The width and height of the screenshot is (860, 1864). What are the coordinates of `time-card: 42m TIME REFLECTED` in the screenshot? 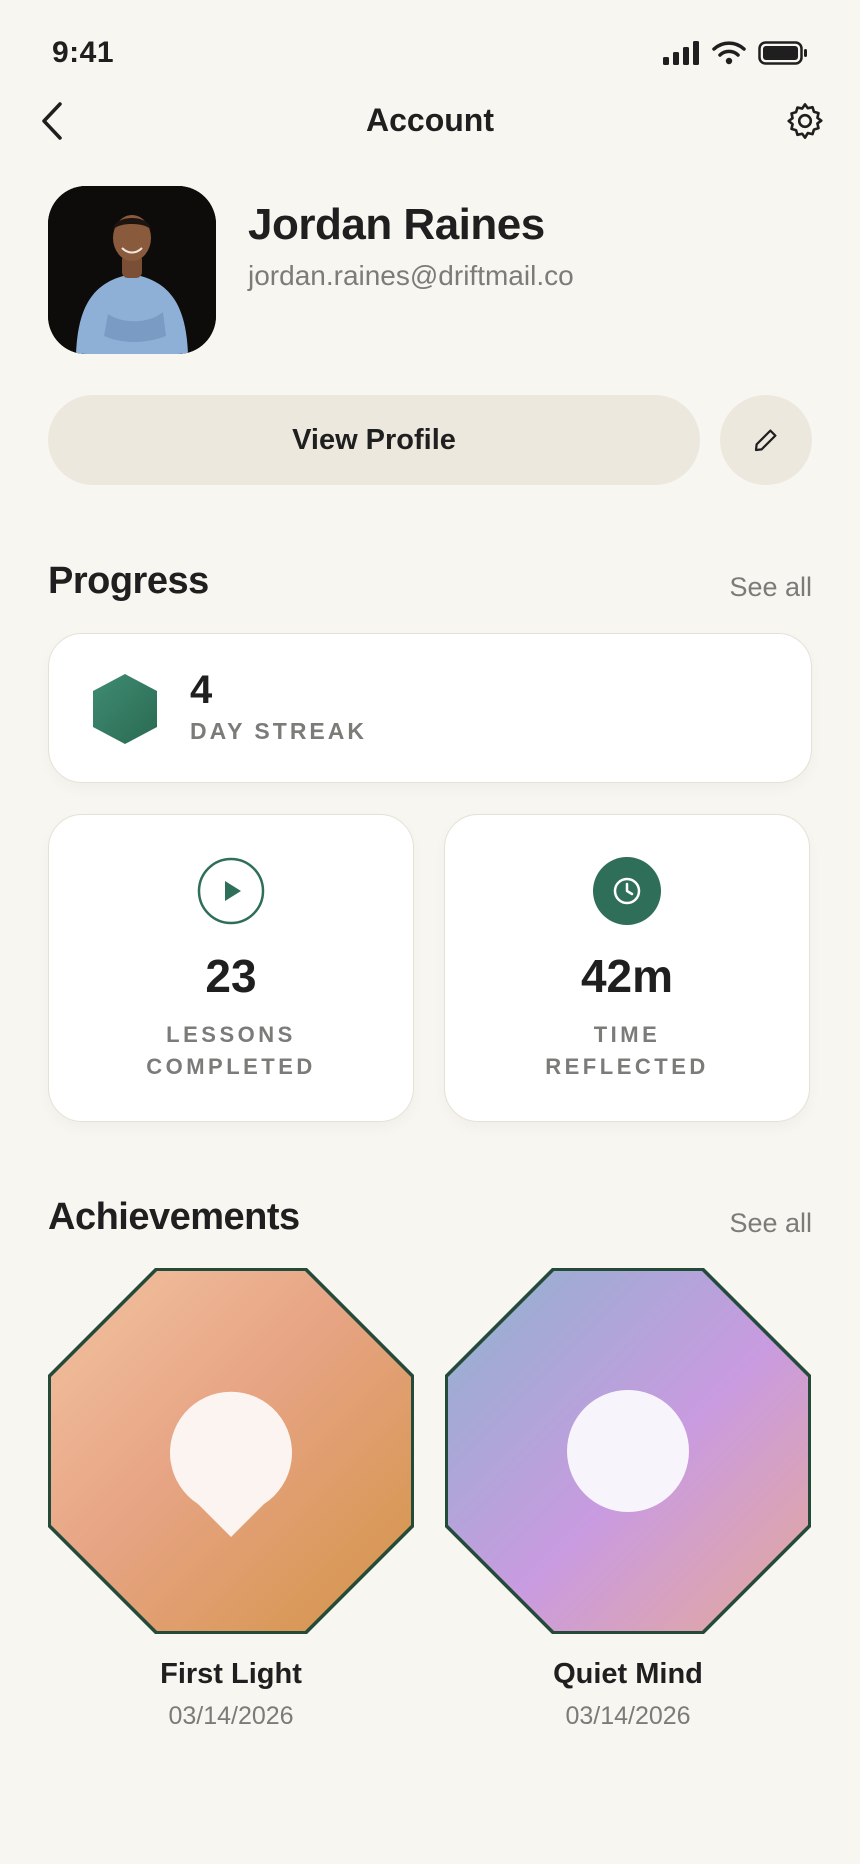 It's located at (627, 968).